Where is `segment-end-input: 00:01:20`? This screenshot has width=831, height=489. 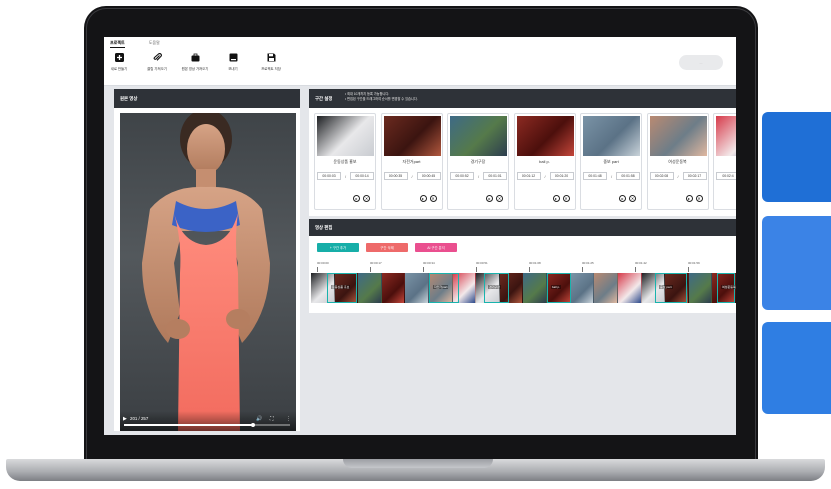 segment-end-input: 00:01:20 is located at coordinates (561, 176).